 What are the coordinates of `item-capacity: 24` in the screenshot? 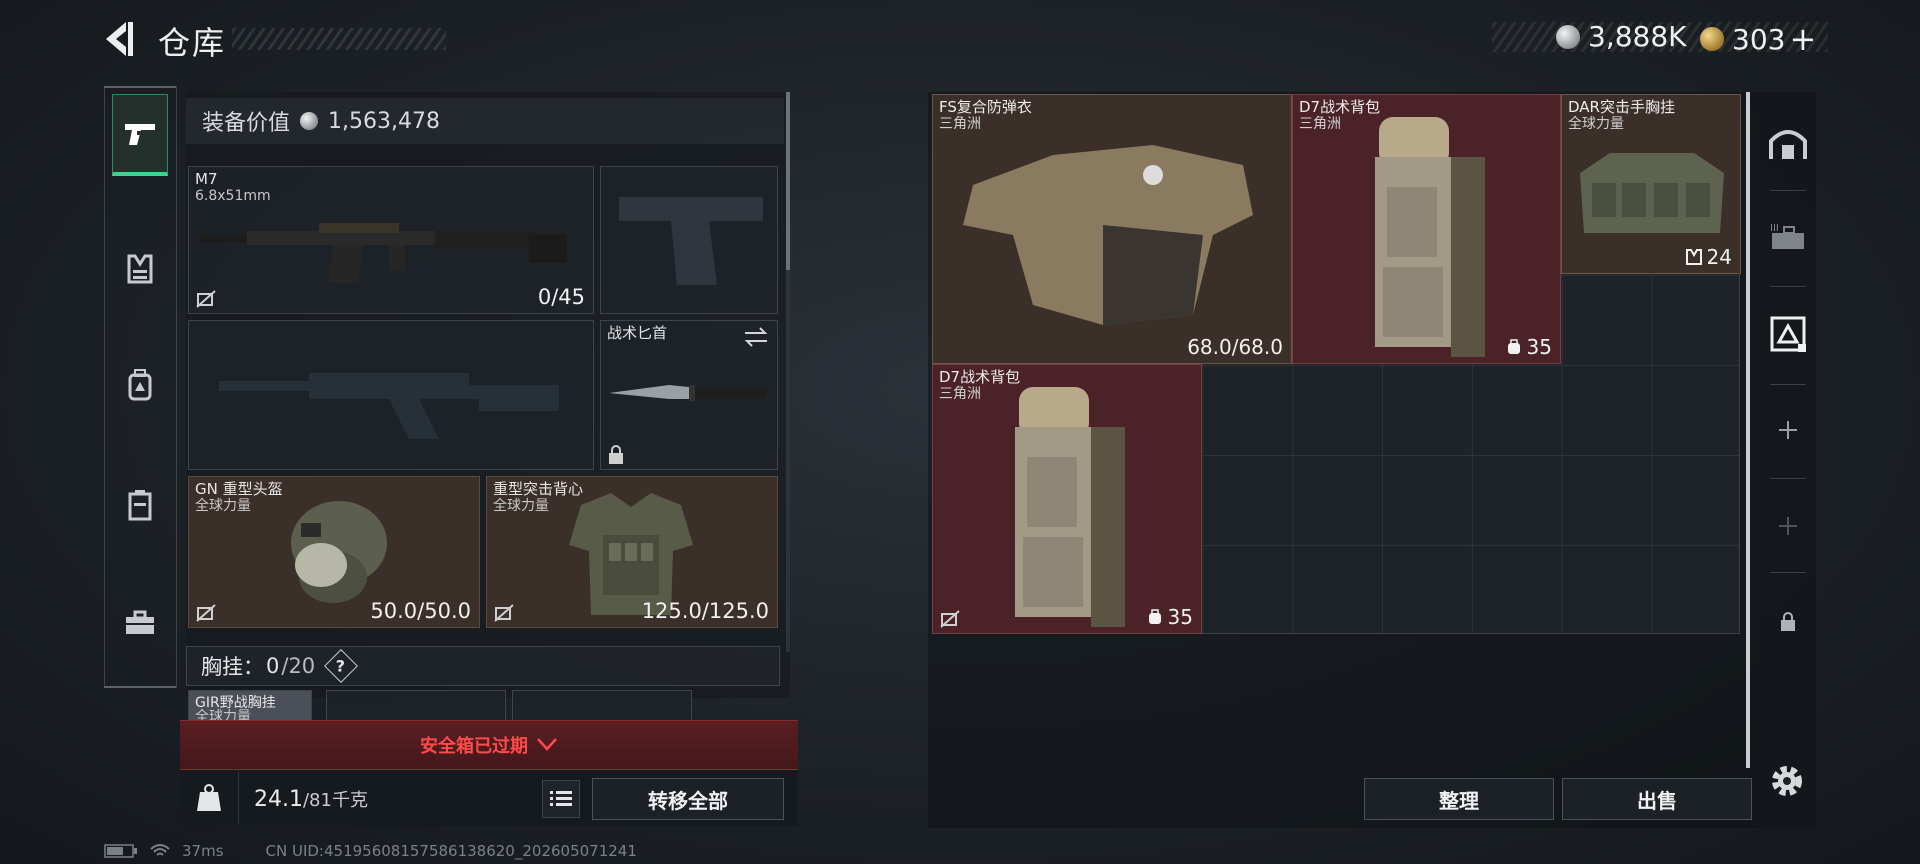 It's located at (1708, 257).